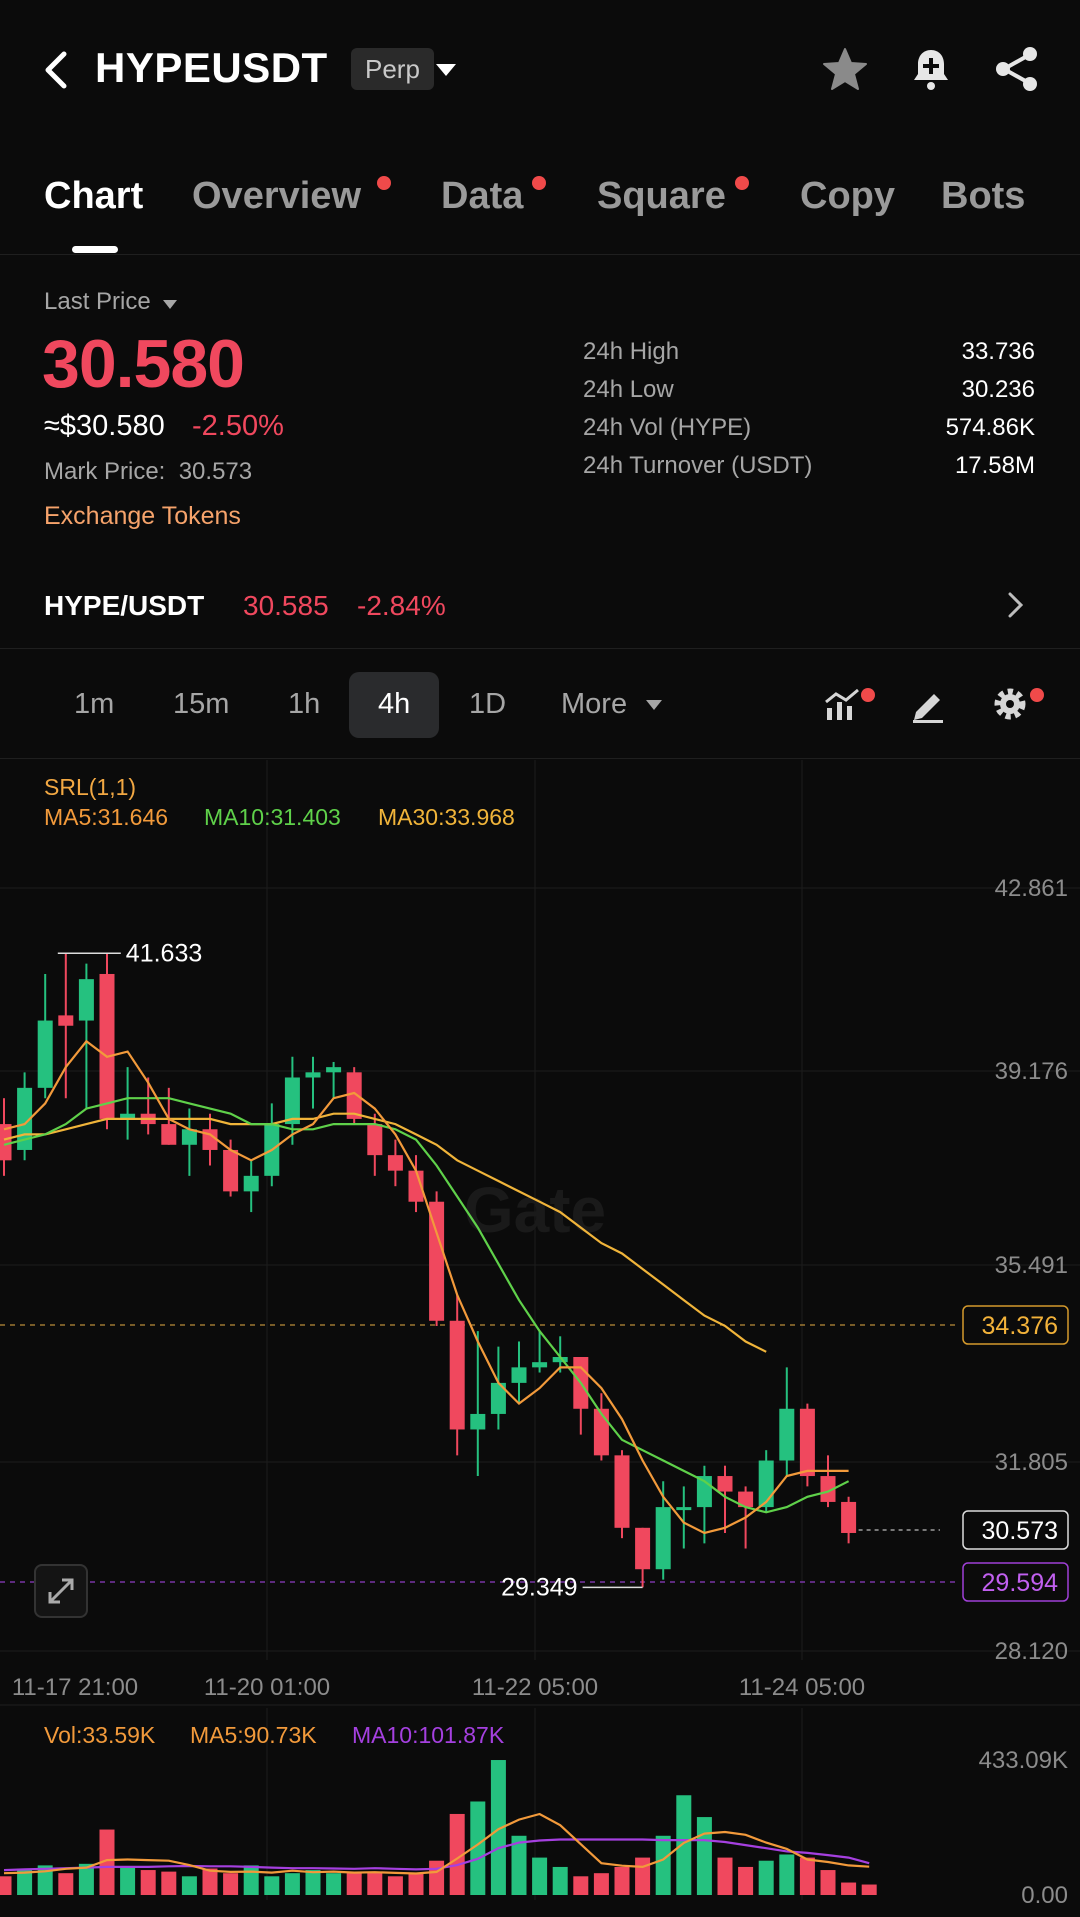 This screenshot has width=1080, height=1917. Describe the element at coordinates (104, 426) in the screenshot. I see `usd-price: ≈$30.580` at that location.